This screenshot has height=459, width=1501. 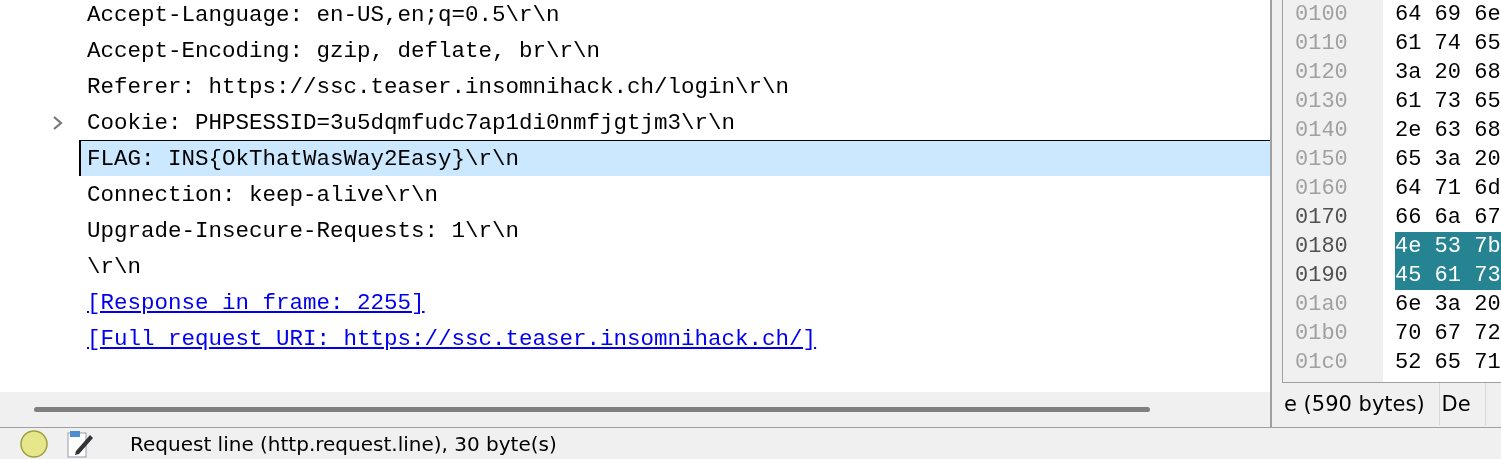 I want to click on hex-bytes: 70 67 72, so click(x=1448, y=334).